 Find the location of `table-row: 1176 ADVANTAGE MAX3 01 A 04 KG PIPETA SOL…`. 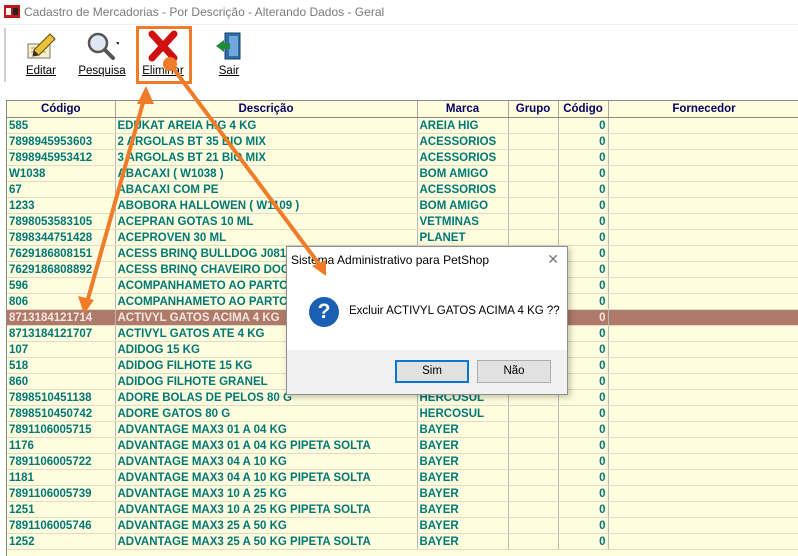

table-row: 1176 ADVANTAGE MAX3 01 A 04 KG PIPETA SOL… is located at coordinates (402, 445).